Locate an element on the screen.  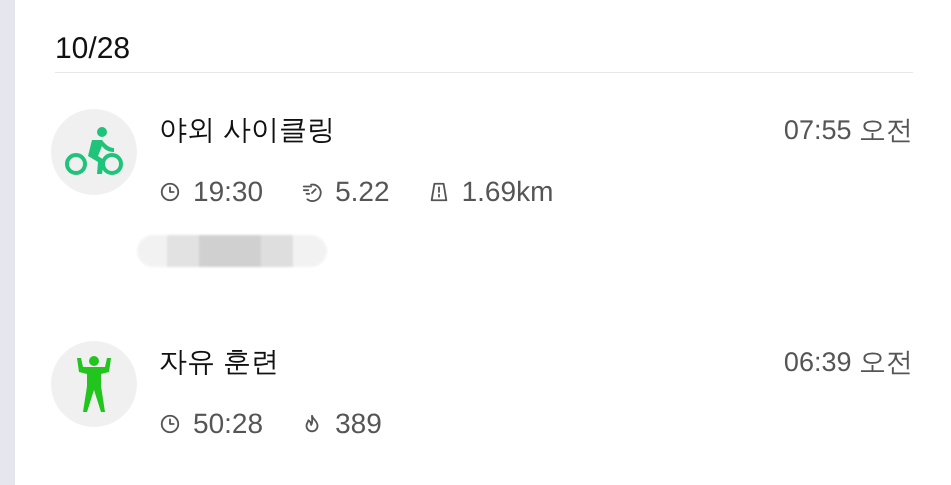
metric-value: 19:30 is located at coordinates (228, 192).